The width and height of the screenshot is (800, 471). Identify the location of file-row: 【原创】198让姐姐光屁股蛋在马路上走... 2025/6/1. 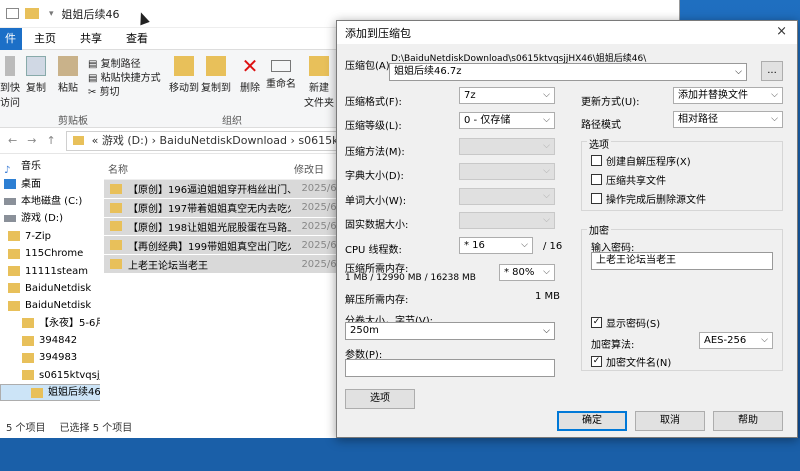
(222, 226).